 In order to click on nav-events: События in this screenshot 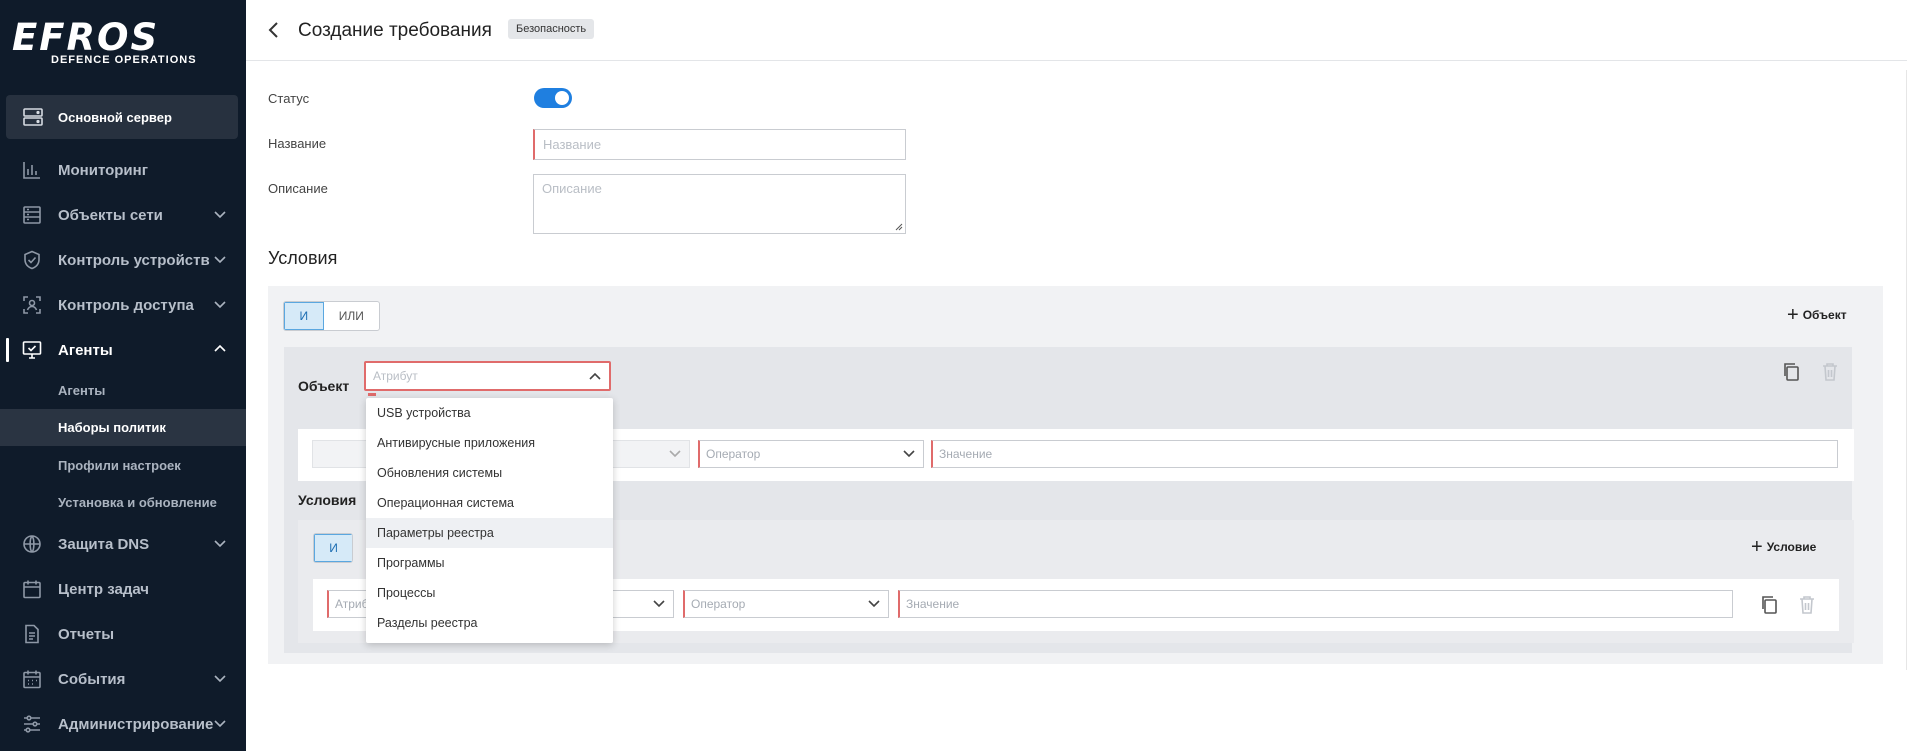, I will do `click(123, 679)`.